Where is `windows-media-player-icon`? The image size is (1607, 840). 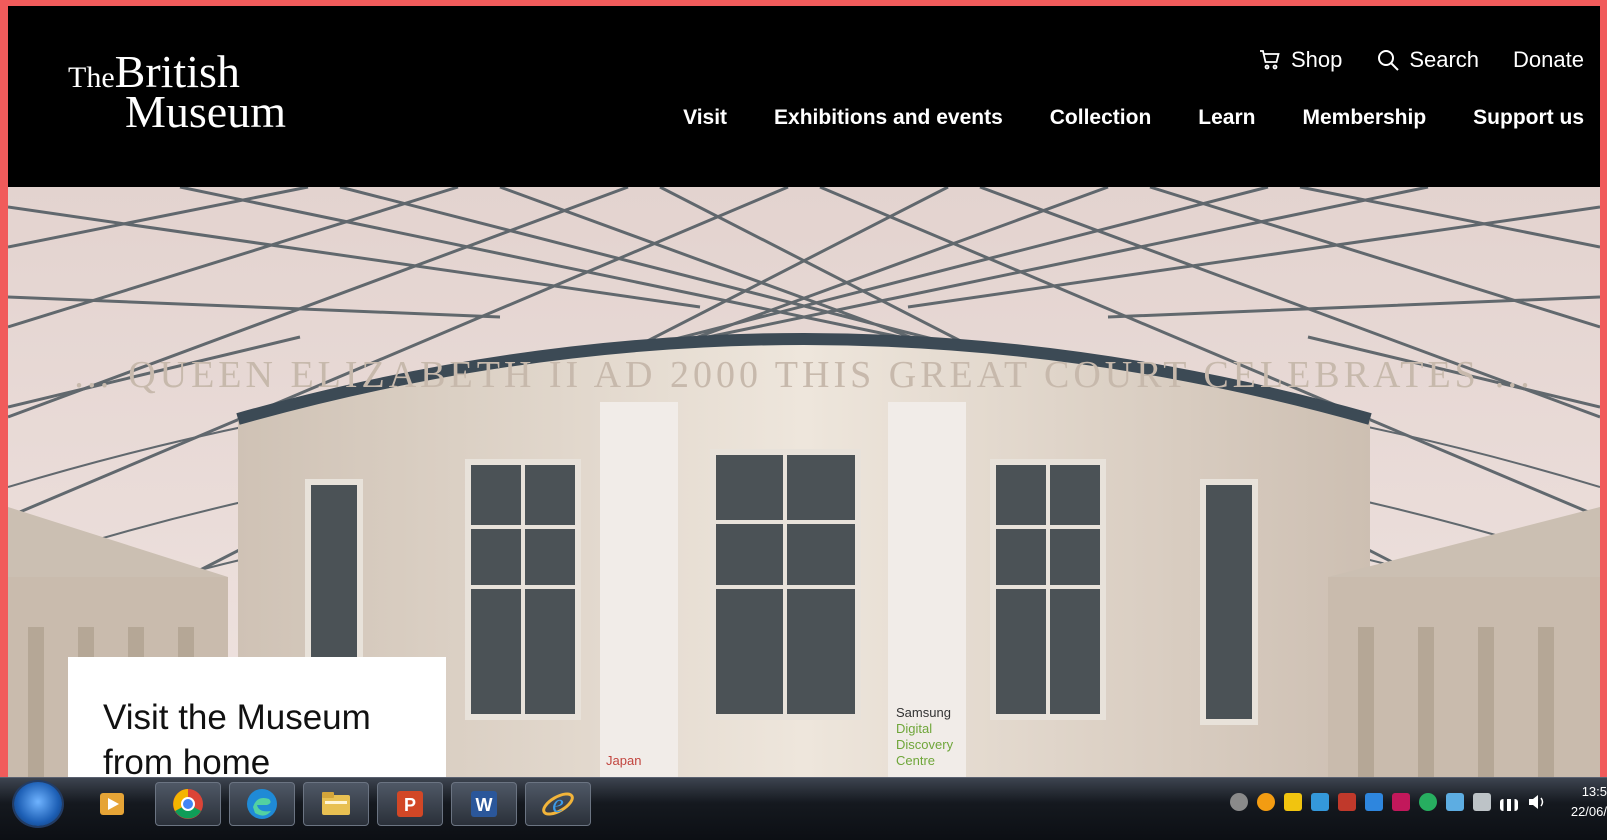
windows-media-player-icon is located at coordinates (112, 804).